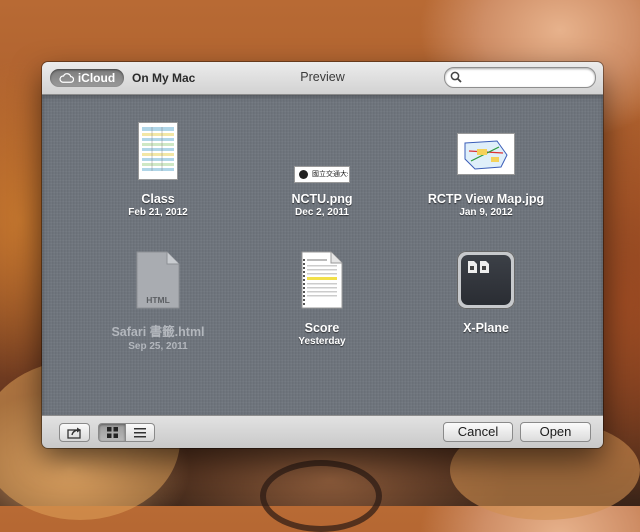  I want to click on dialog-bottom-bar: Cancel Open, so click(322, 431).